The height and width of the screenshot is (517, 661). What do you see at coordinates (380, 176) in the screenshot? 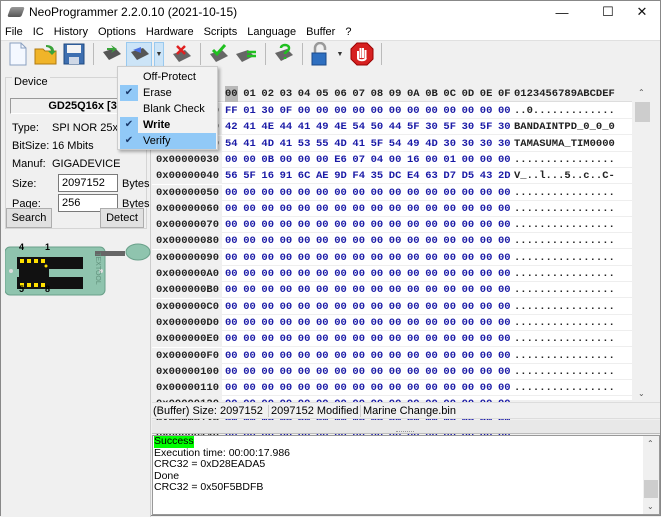
I see `hex-byte: 35` at bounding box center [380, 176].